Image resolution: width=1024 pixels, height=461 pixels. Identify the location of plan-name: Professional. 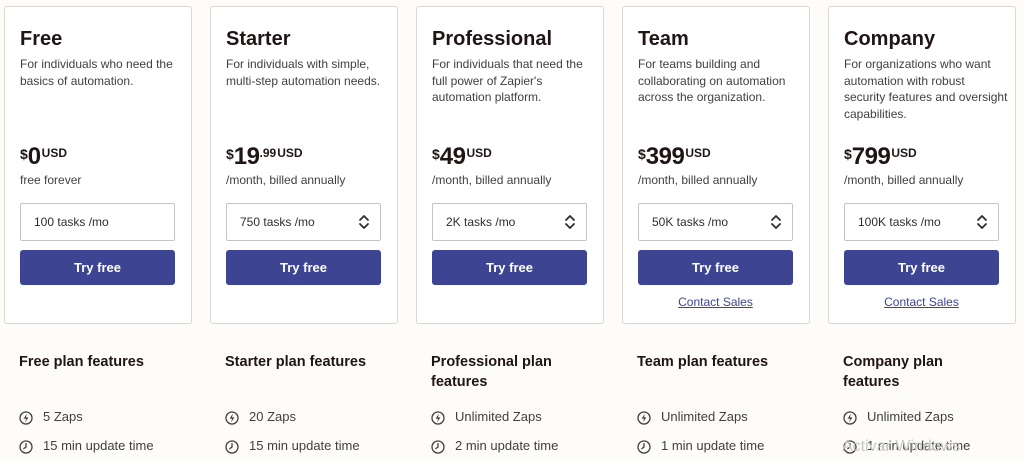
(492, 39).